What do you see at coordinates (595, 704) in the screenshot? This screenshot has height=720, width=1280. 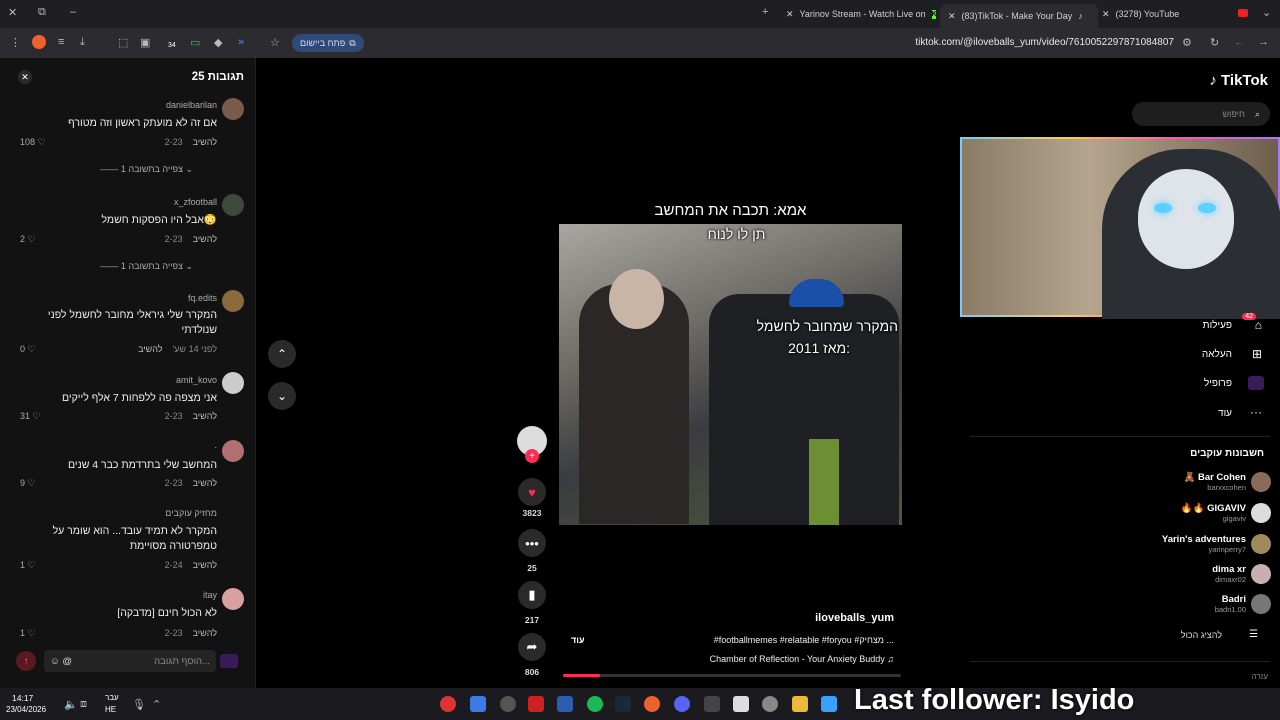 I see `spotify-icon` at bounding box center [595, 704].